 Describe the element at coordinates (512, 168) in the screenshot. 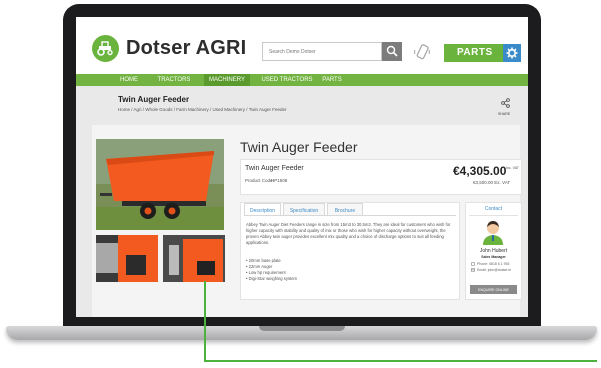

I see `price-vat-note: Inc. VAT` at that location.